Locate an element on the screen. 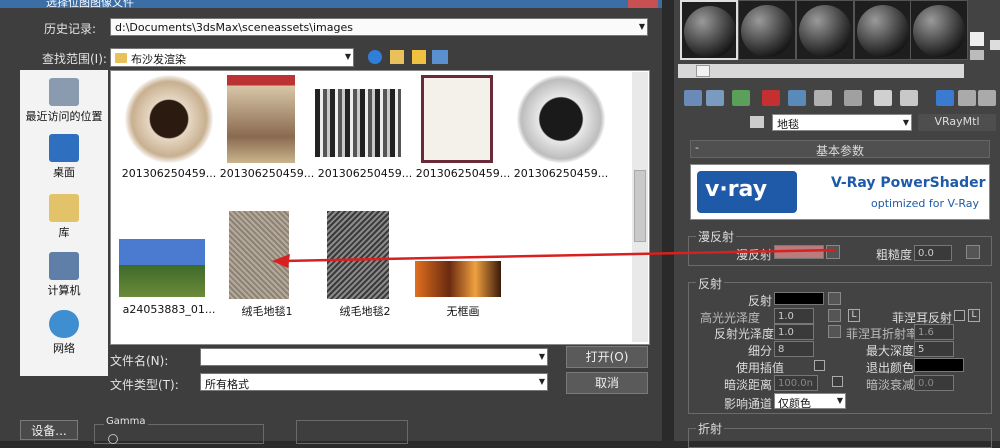 This screenshot has width=1000, height=448. material-type-button: VRayMtl is located at coordinates (957, 122).